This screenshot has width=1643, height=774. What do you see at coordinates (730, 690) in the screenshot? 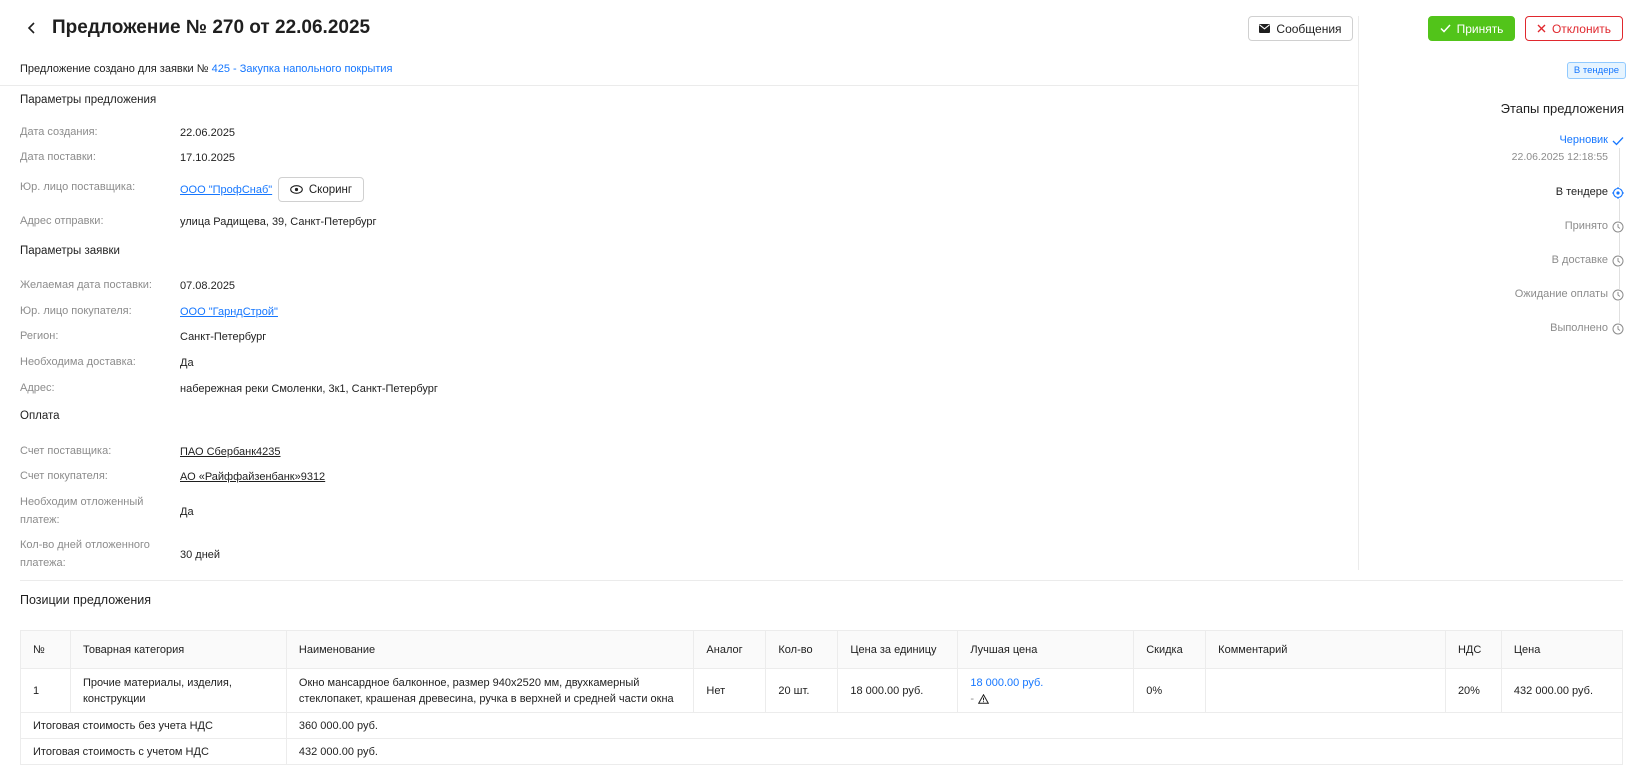
I see `cell-analog: Нет` at bounding box center [730, 690].